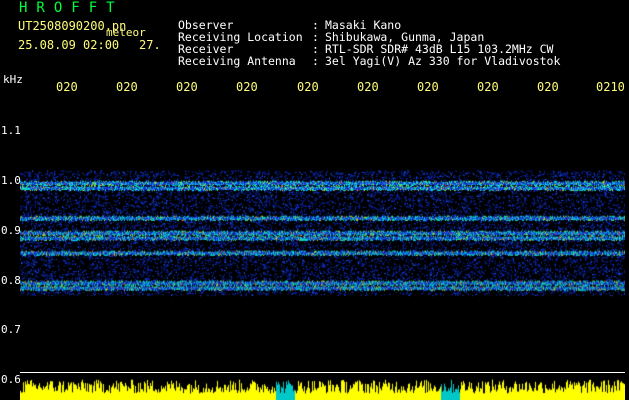  I want to click on y-tick-label: 0.6, so click(11, 379).